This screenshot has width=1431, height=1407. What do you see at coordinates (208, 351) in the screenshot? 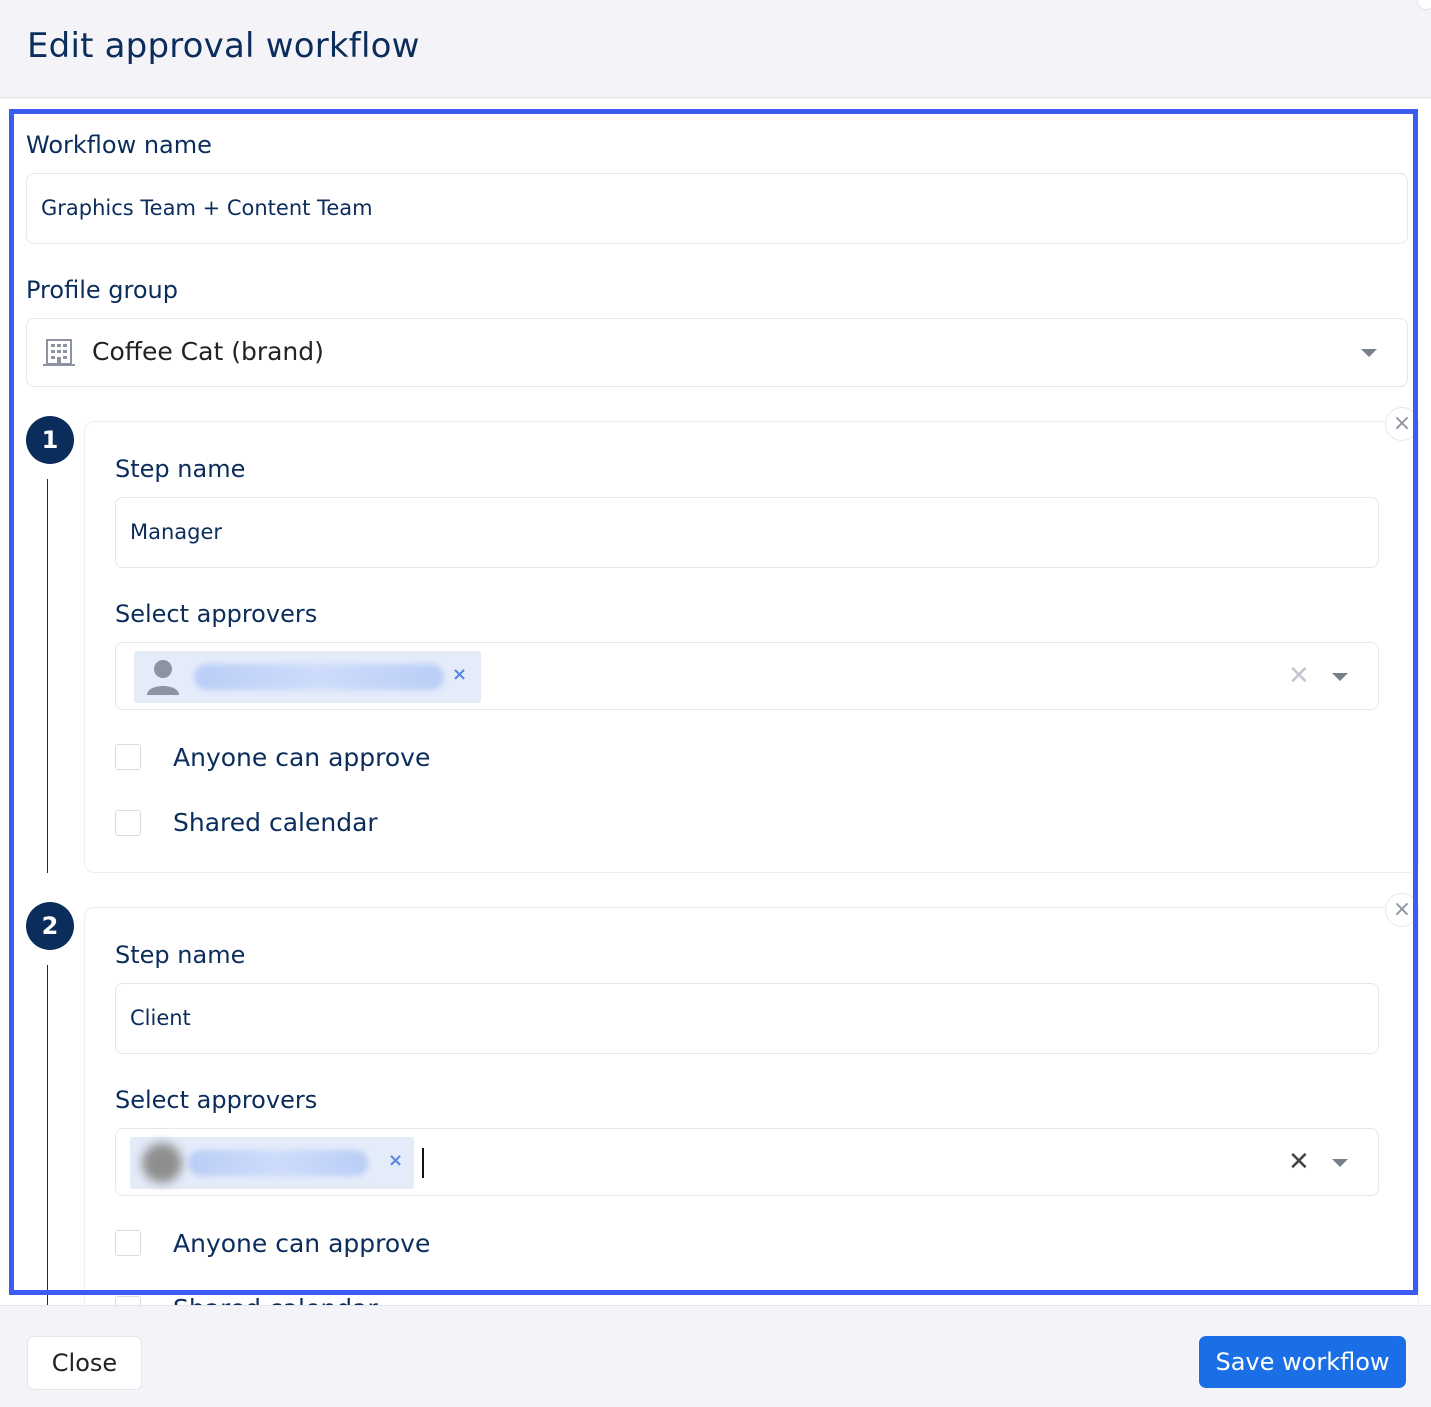
I see `profile-group-value: Coffee Cat (brand)` at bounding box center [208, 351].